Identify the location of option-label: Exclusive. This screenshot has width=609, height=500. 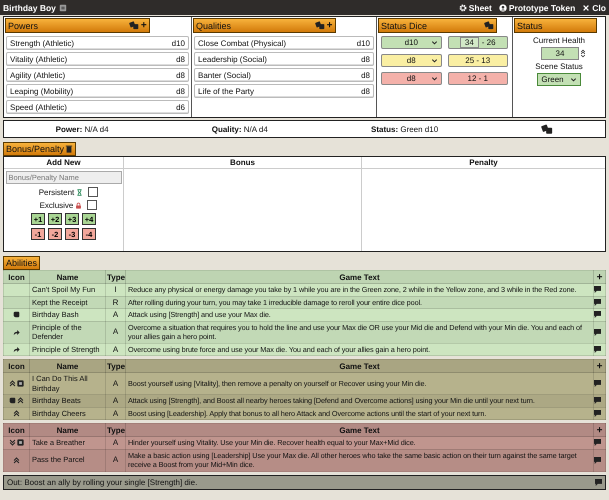
(57, 205).